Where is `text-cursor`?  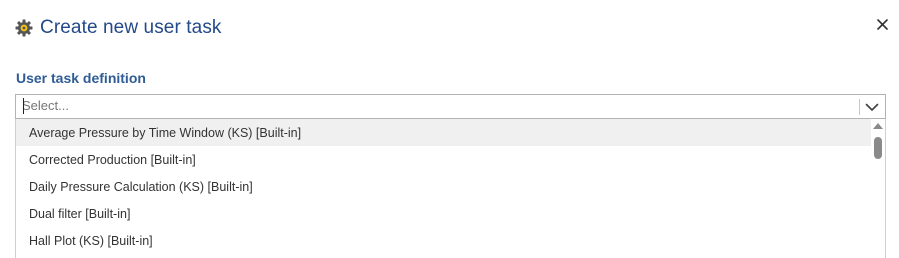 text-cursor is located at coordinates (23, 106).